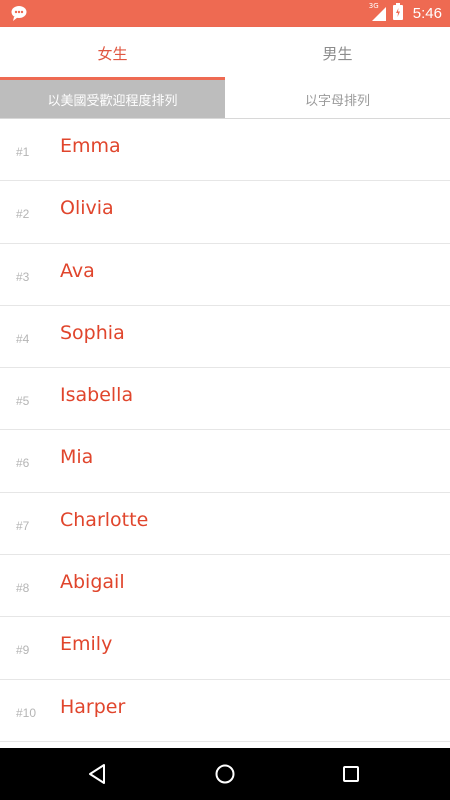 The image size is (450, 800). What do you see at coordinates (23, 401) in the screenshot?
I see `rank-label: #5` at bounding box center [23, 401].